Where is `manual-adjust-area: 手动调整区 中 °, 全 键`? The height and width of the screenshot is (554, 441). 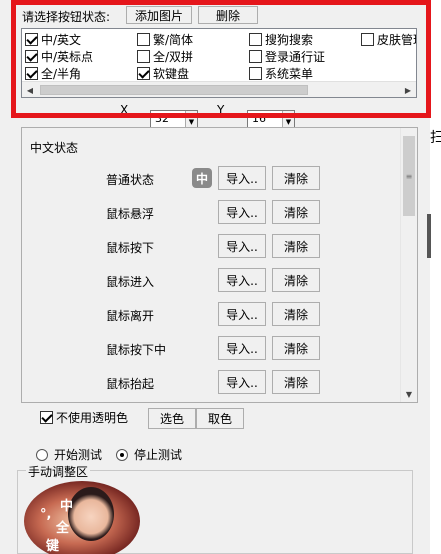
manual-adjust-area: 手动调整区 中 °, 全 键 is located at coordinates (215, 508).